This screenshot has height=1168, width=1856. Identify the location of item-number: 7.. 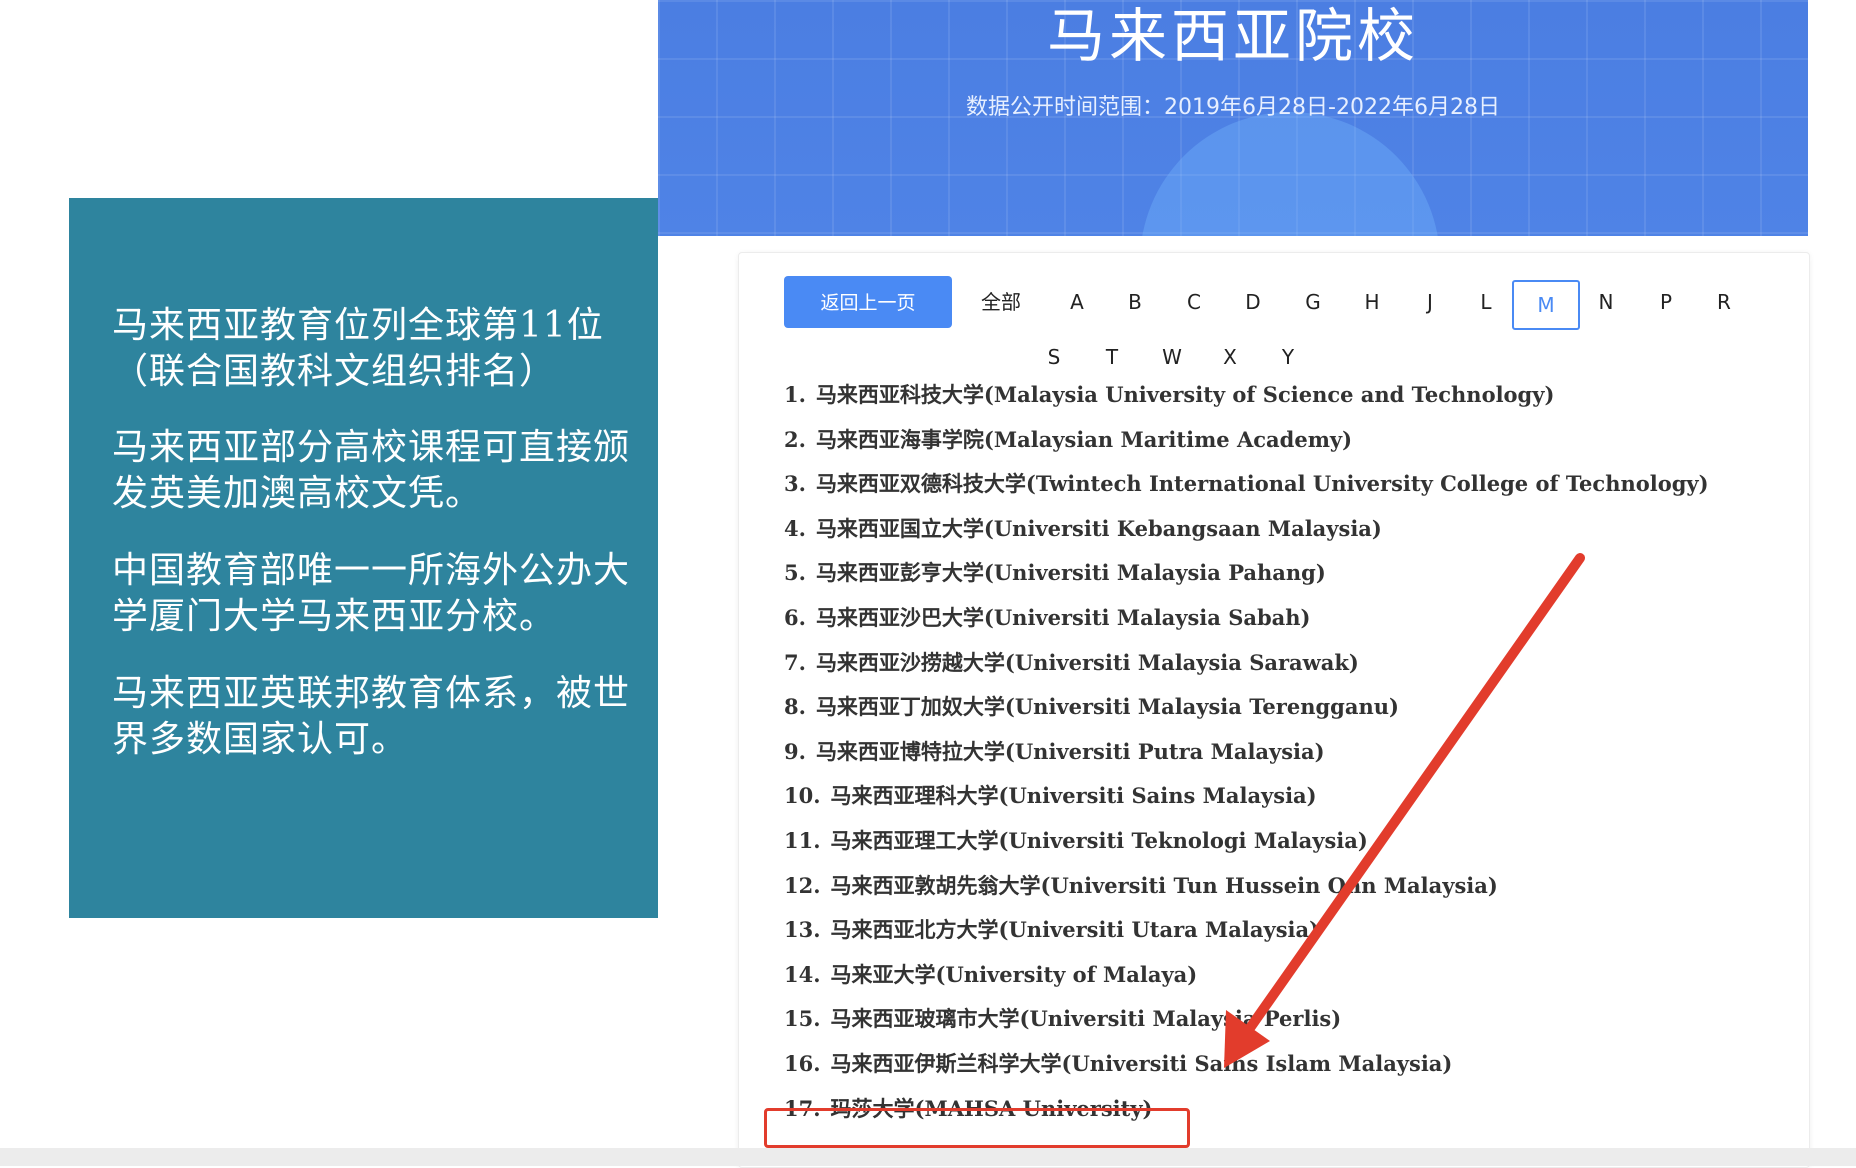
(795, 662).